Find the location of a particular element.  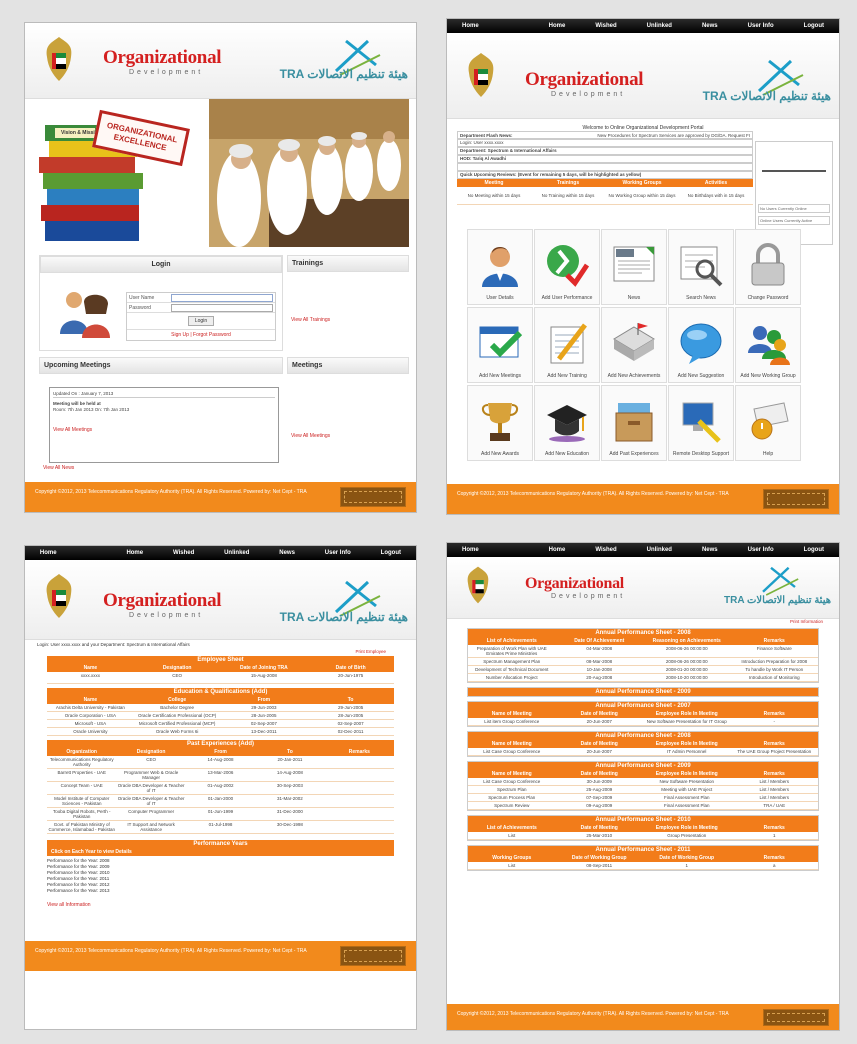

tile-change-password: Change Password is located at coordinates (768, 267).